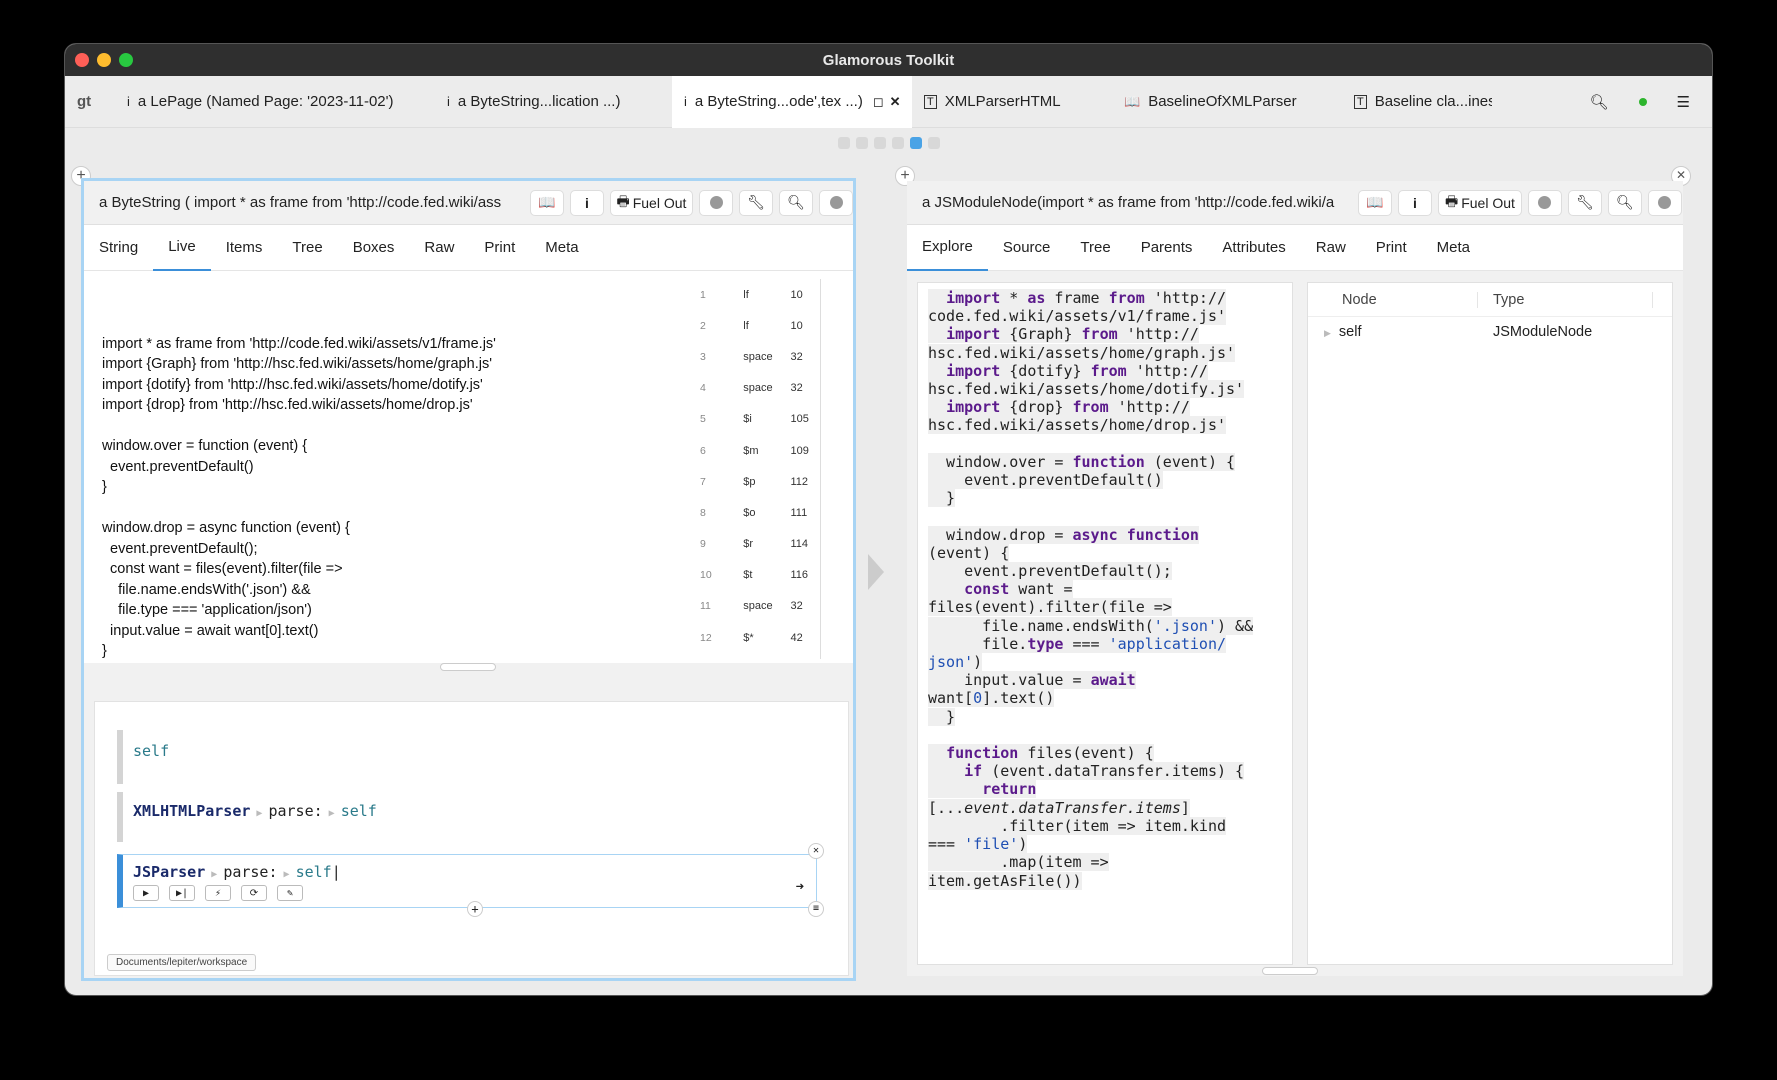 This screenshot has width=1777, height=1080. What do you see at coordinates (1490, 332) in the screenshot?
I see `table-row: ▶ self JSModuleNode` at bounding box center [1490, 332].